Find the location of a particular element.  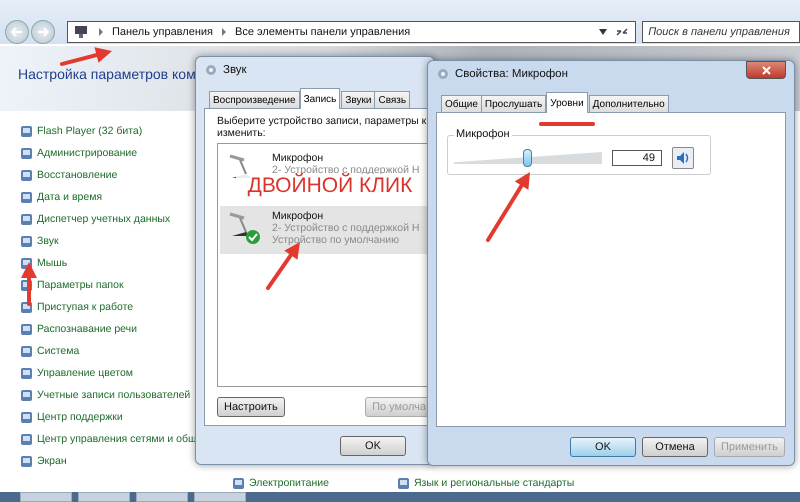

address-bar: Панель управления Все элементы панели управления is located at coordinates (351, 32).